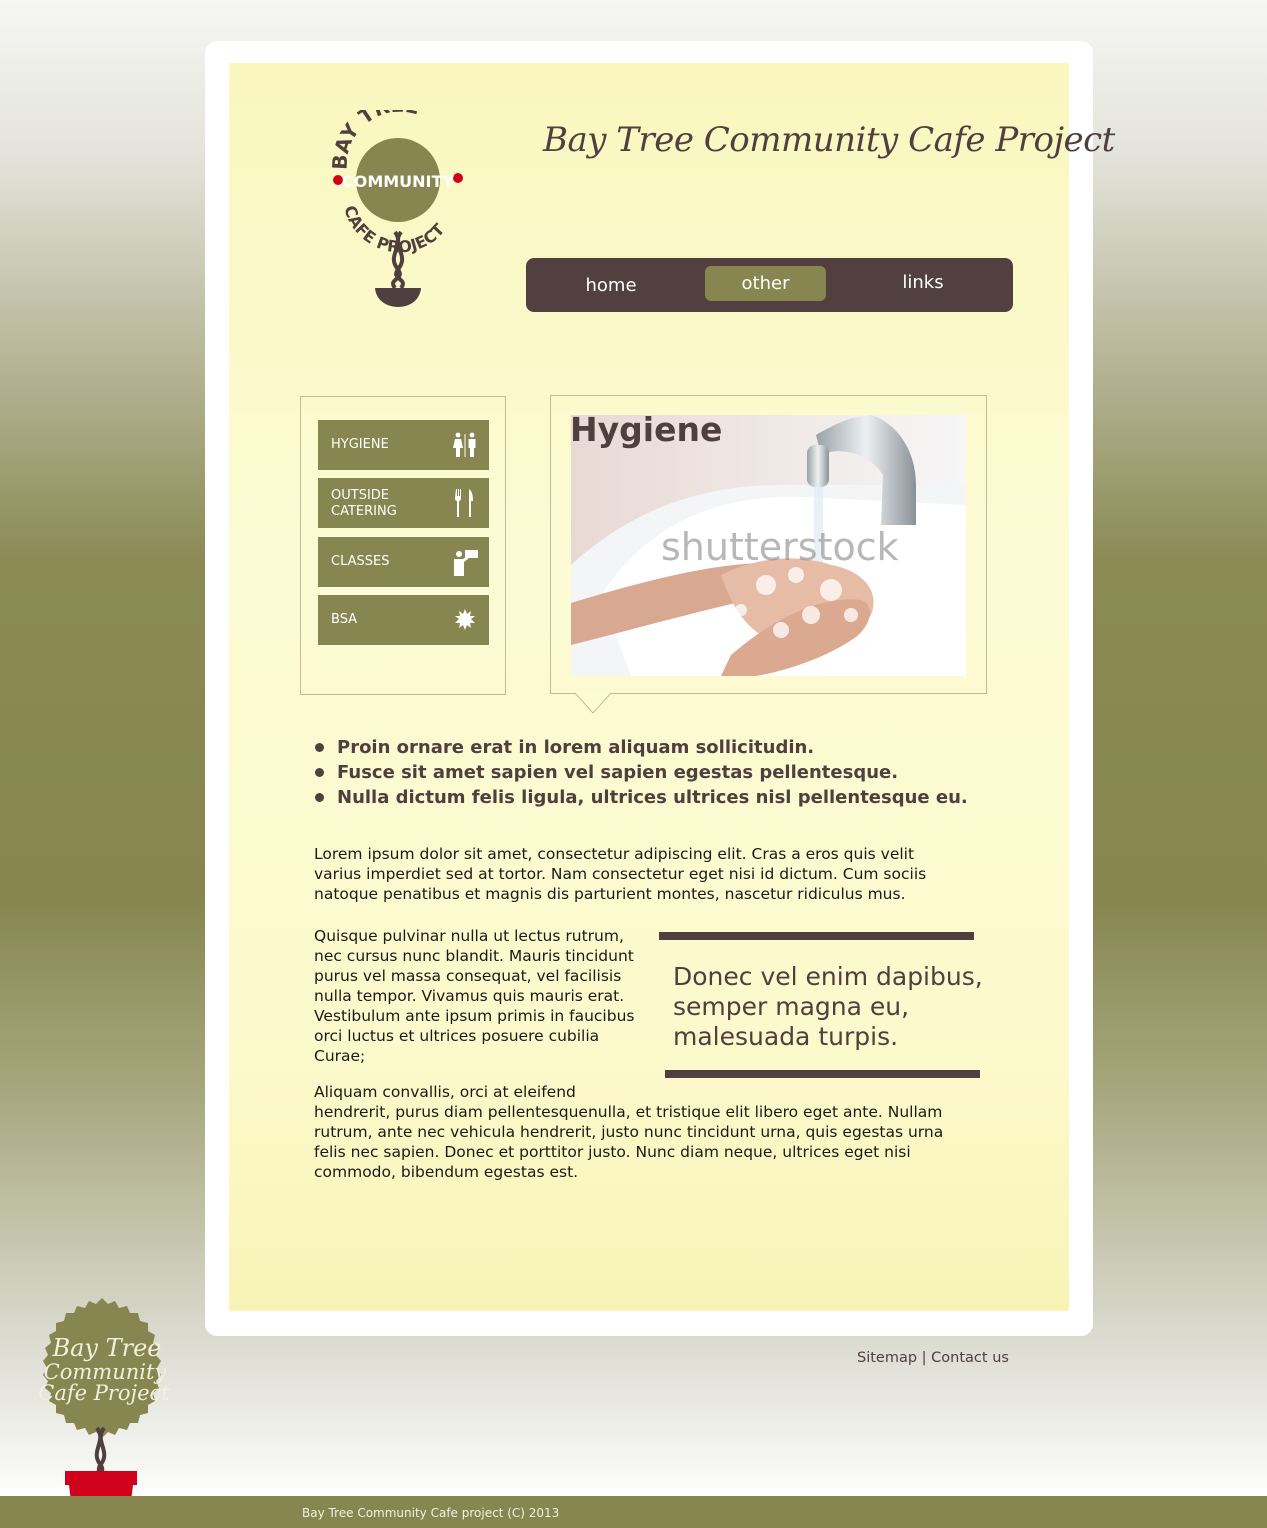  I want to click on nav-home: home, so click(611, 285).